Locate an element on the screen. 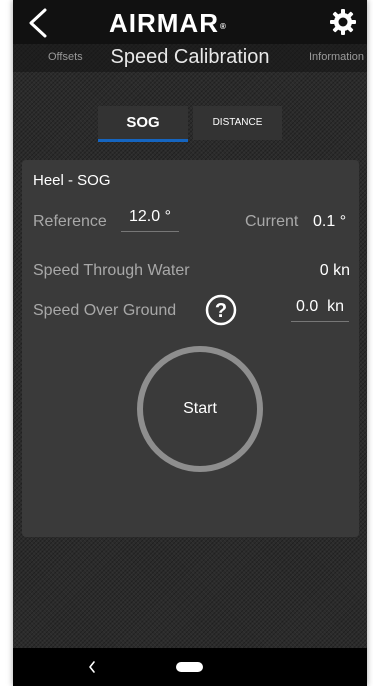  nav-home-pill-icon is located at coordinates (189, 667).